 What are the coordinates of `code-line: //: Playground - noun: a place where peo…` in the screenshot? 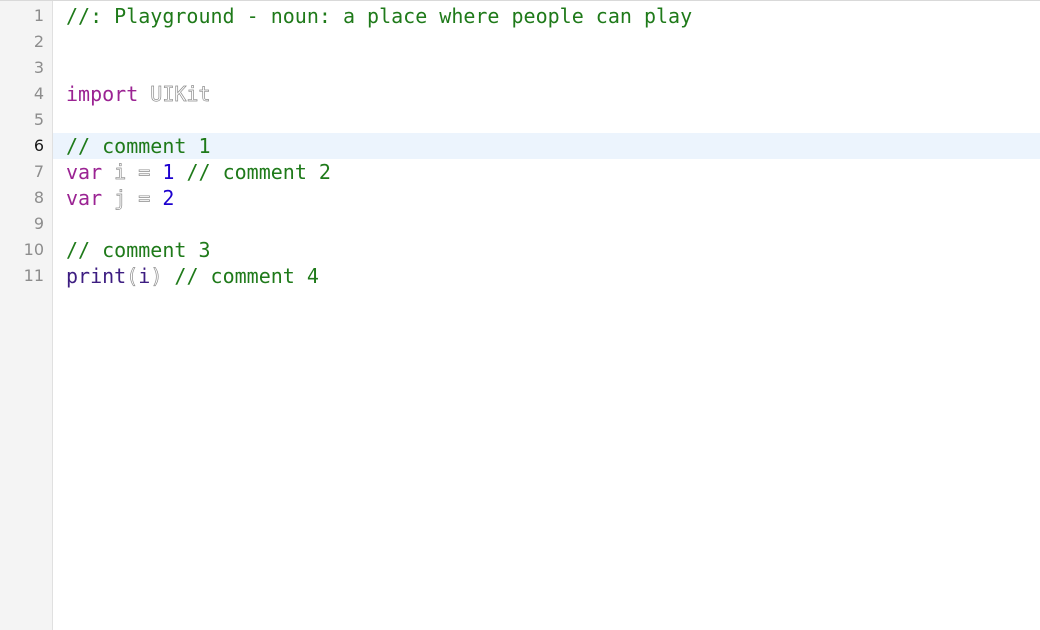 It's located at (546, 16).